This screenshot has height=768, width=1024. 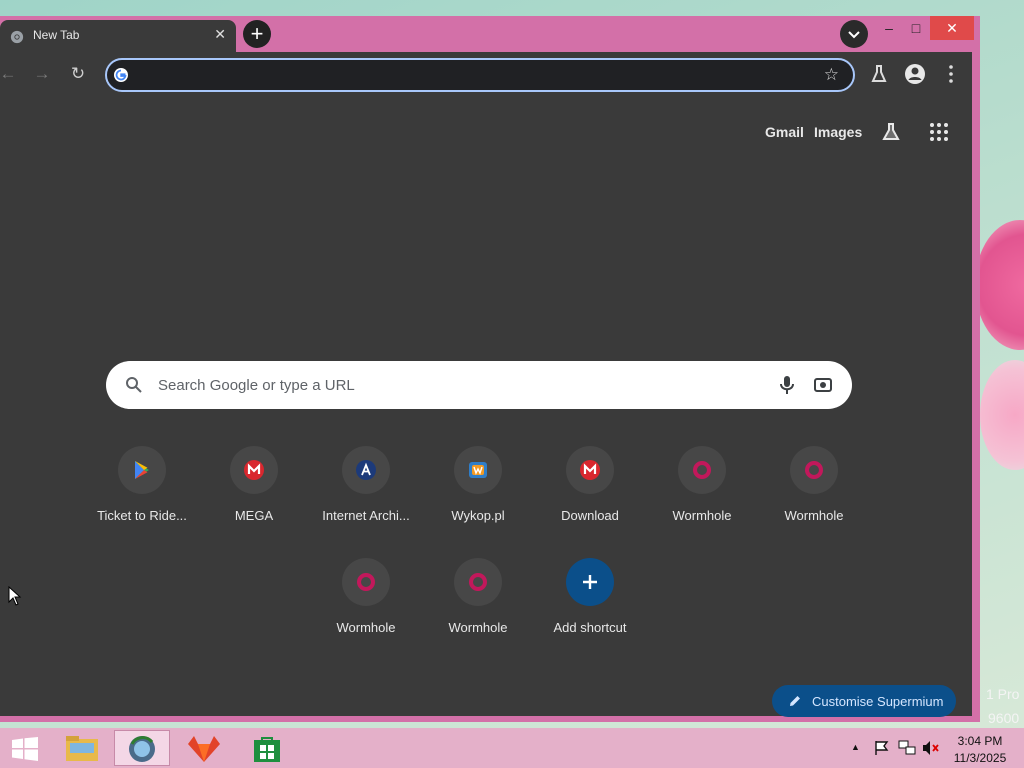 What do you see at coordinates (1003, 694) in the screenshot?
I see `wallpaper-text-1: 1 Pro` at bounding box center [1003, 694].